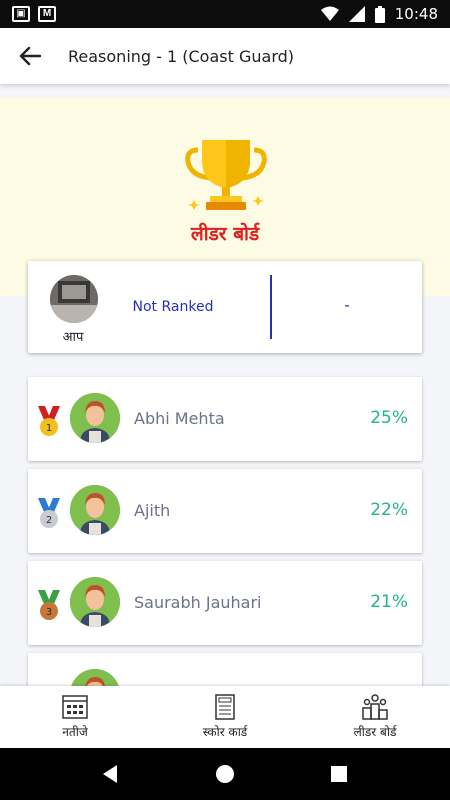  Describe the element at coordinates (152, 510) in the screenshot. I see `user-name: Ajith` at that location.